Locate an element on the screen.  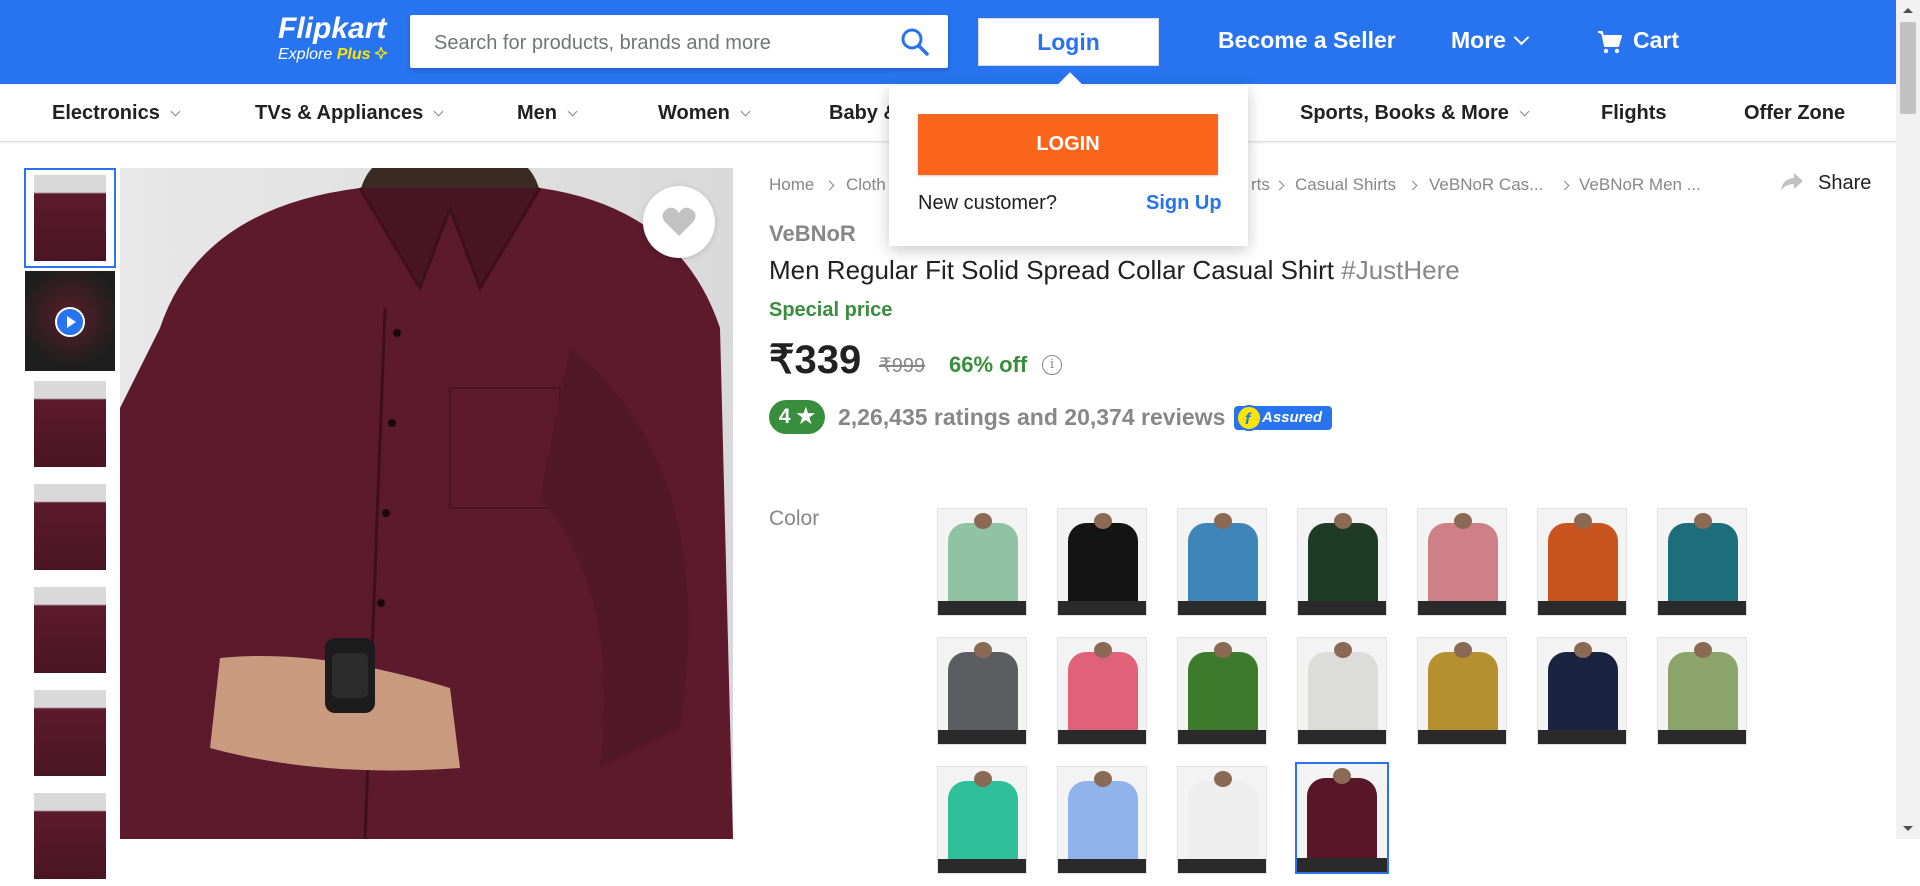
flipkart-logo: Flipkart Explore Plus is located at coordinates (334, 38).